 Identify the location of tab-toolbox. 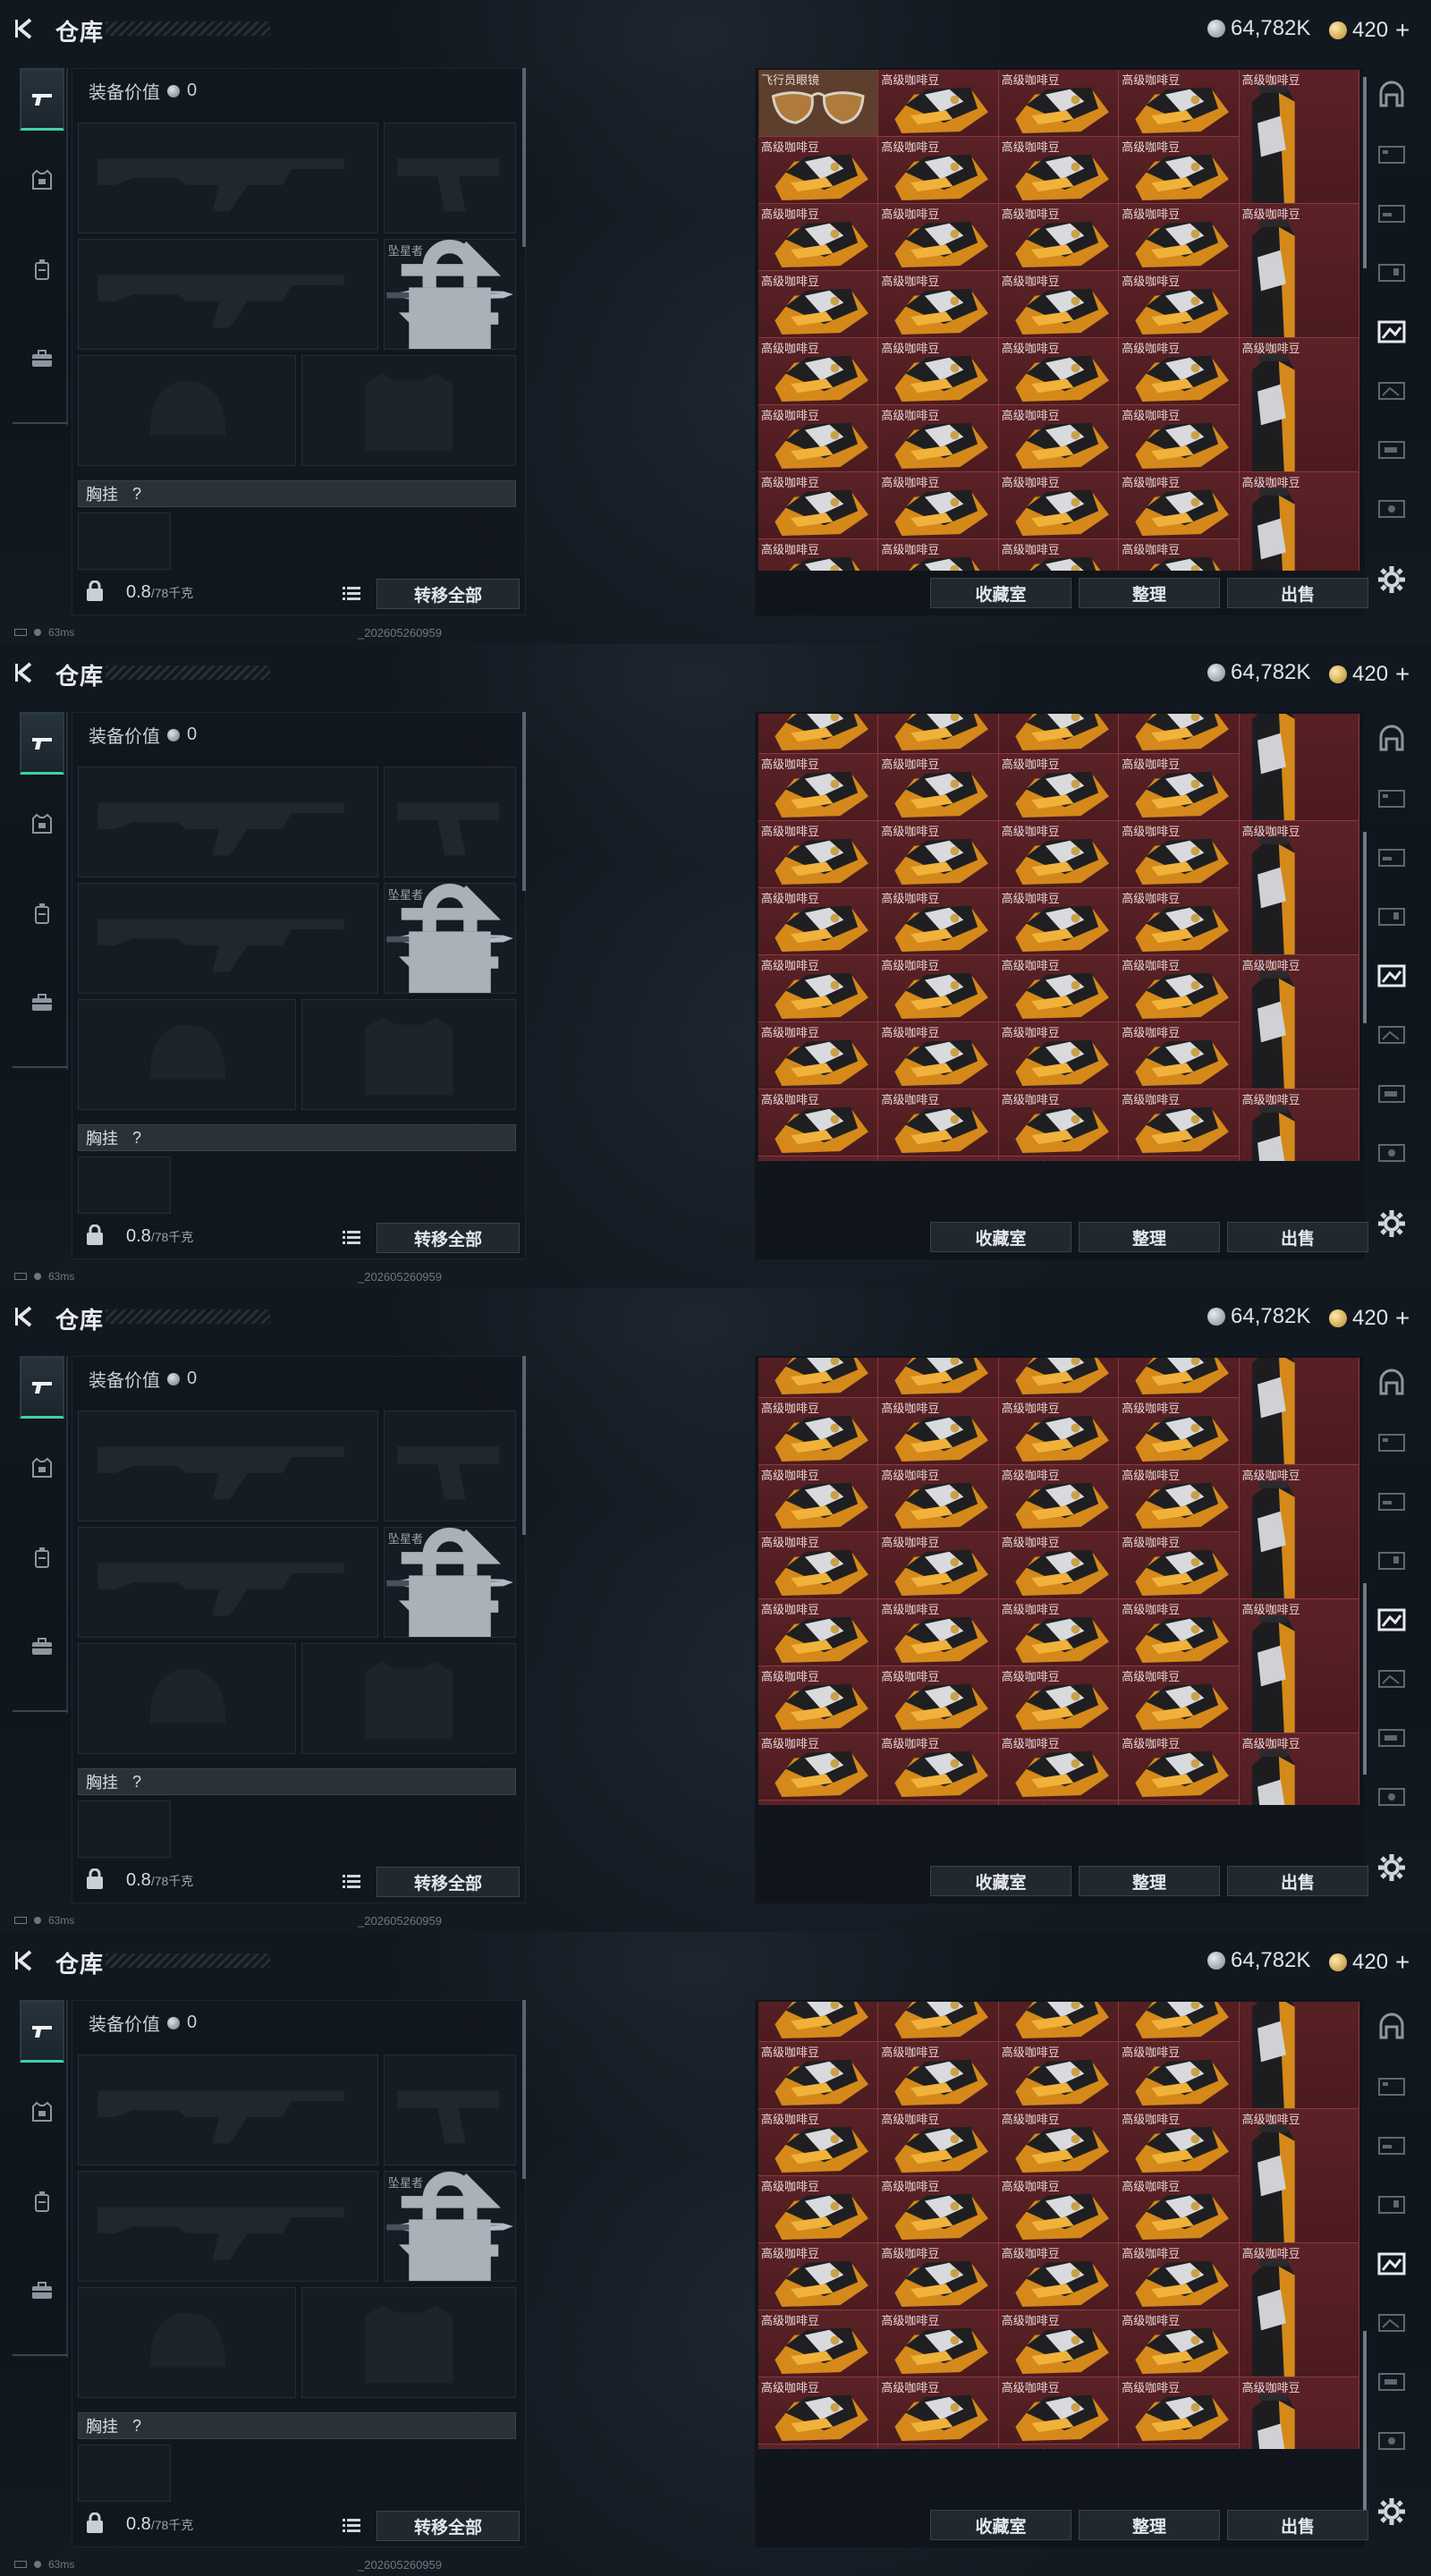
(42, 1002).